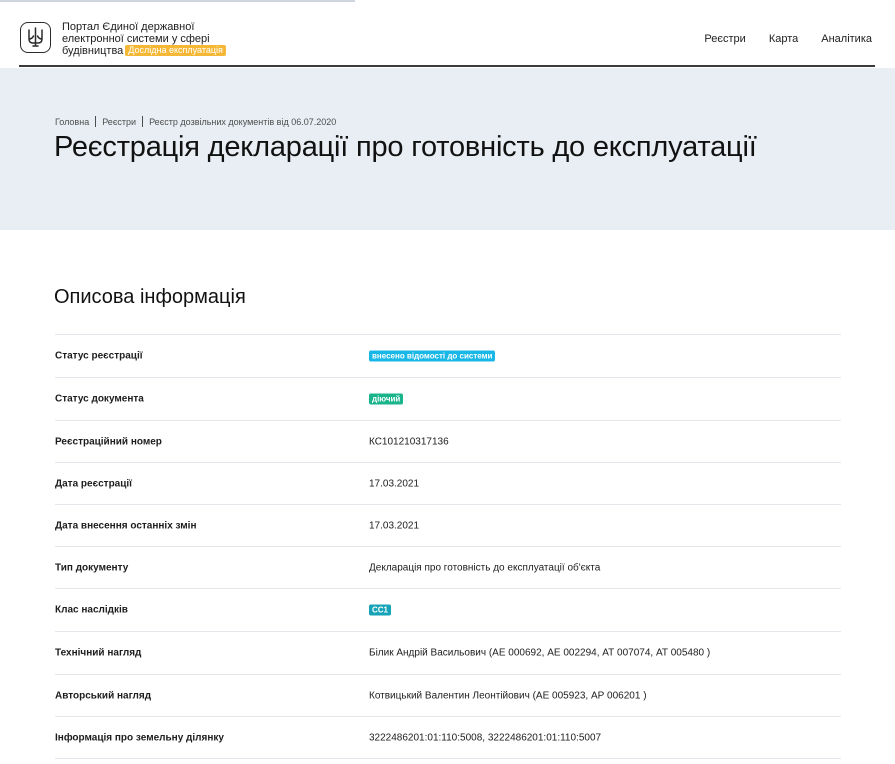  What do you see at coordinates (448, 484) in the screenshot?
I see `info-row: Дата реєстрації 17.03.2021` at bounding box center [448, 484].